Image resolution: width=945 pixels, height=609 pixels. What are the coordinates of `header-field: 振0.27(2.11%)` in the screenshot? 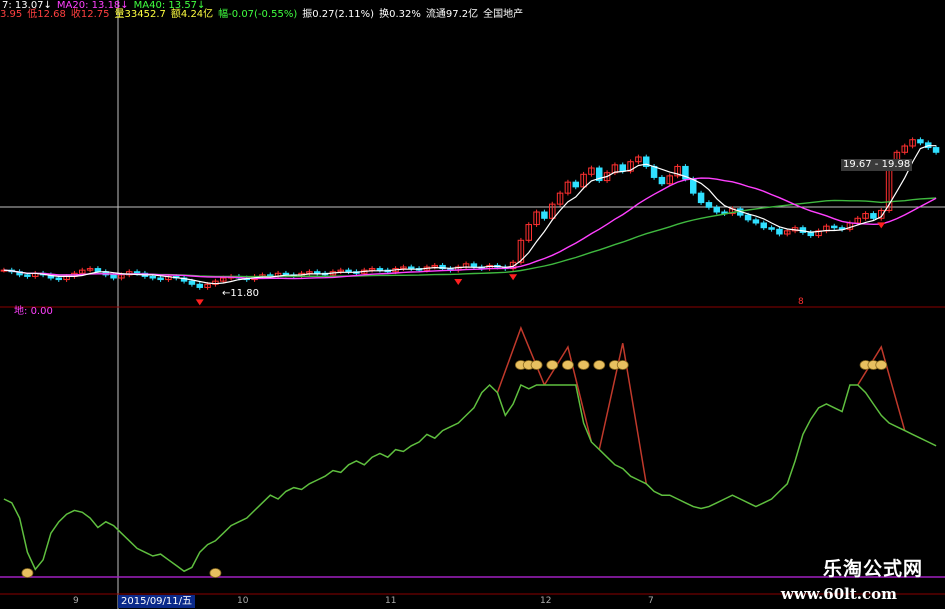 It's located at (338, 14).